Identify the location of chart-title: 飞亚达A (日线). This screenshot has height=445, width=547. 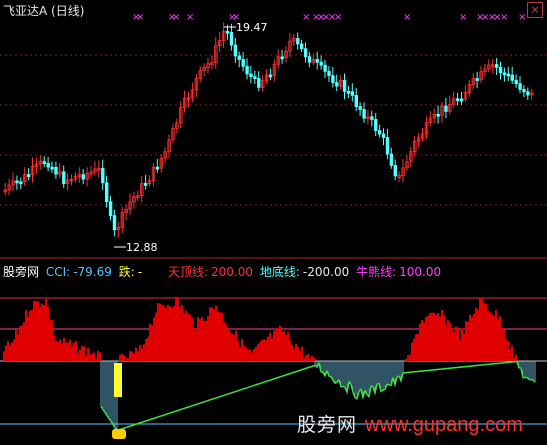
(44, 11).